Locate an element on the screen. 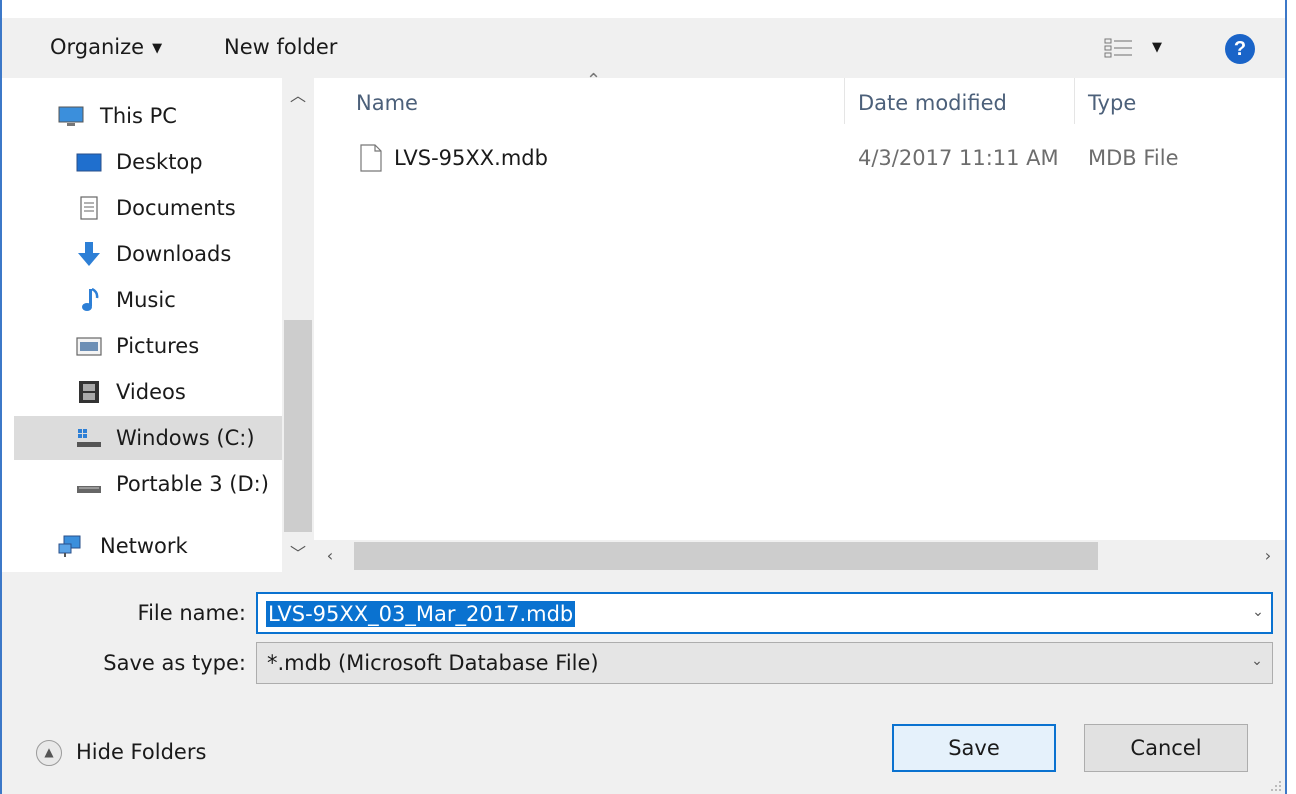 The image size is (1296, 794). nav-item-windows-c: Windows (C:) is located at coordinates (148, 438).